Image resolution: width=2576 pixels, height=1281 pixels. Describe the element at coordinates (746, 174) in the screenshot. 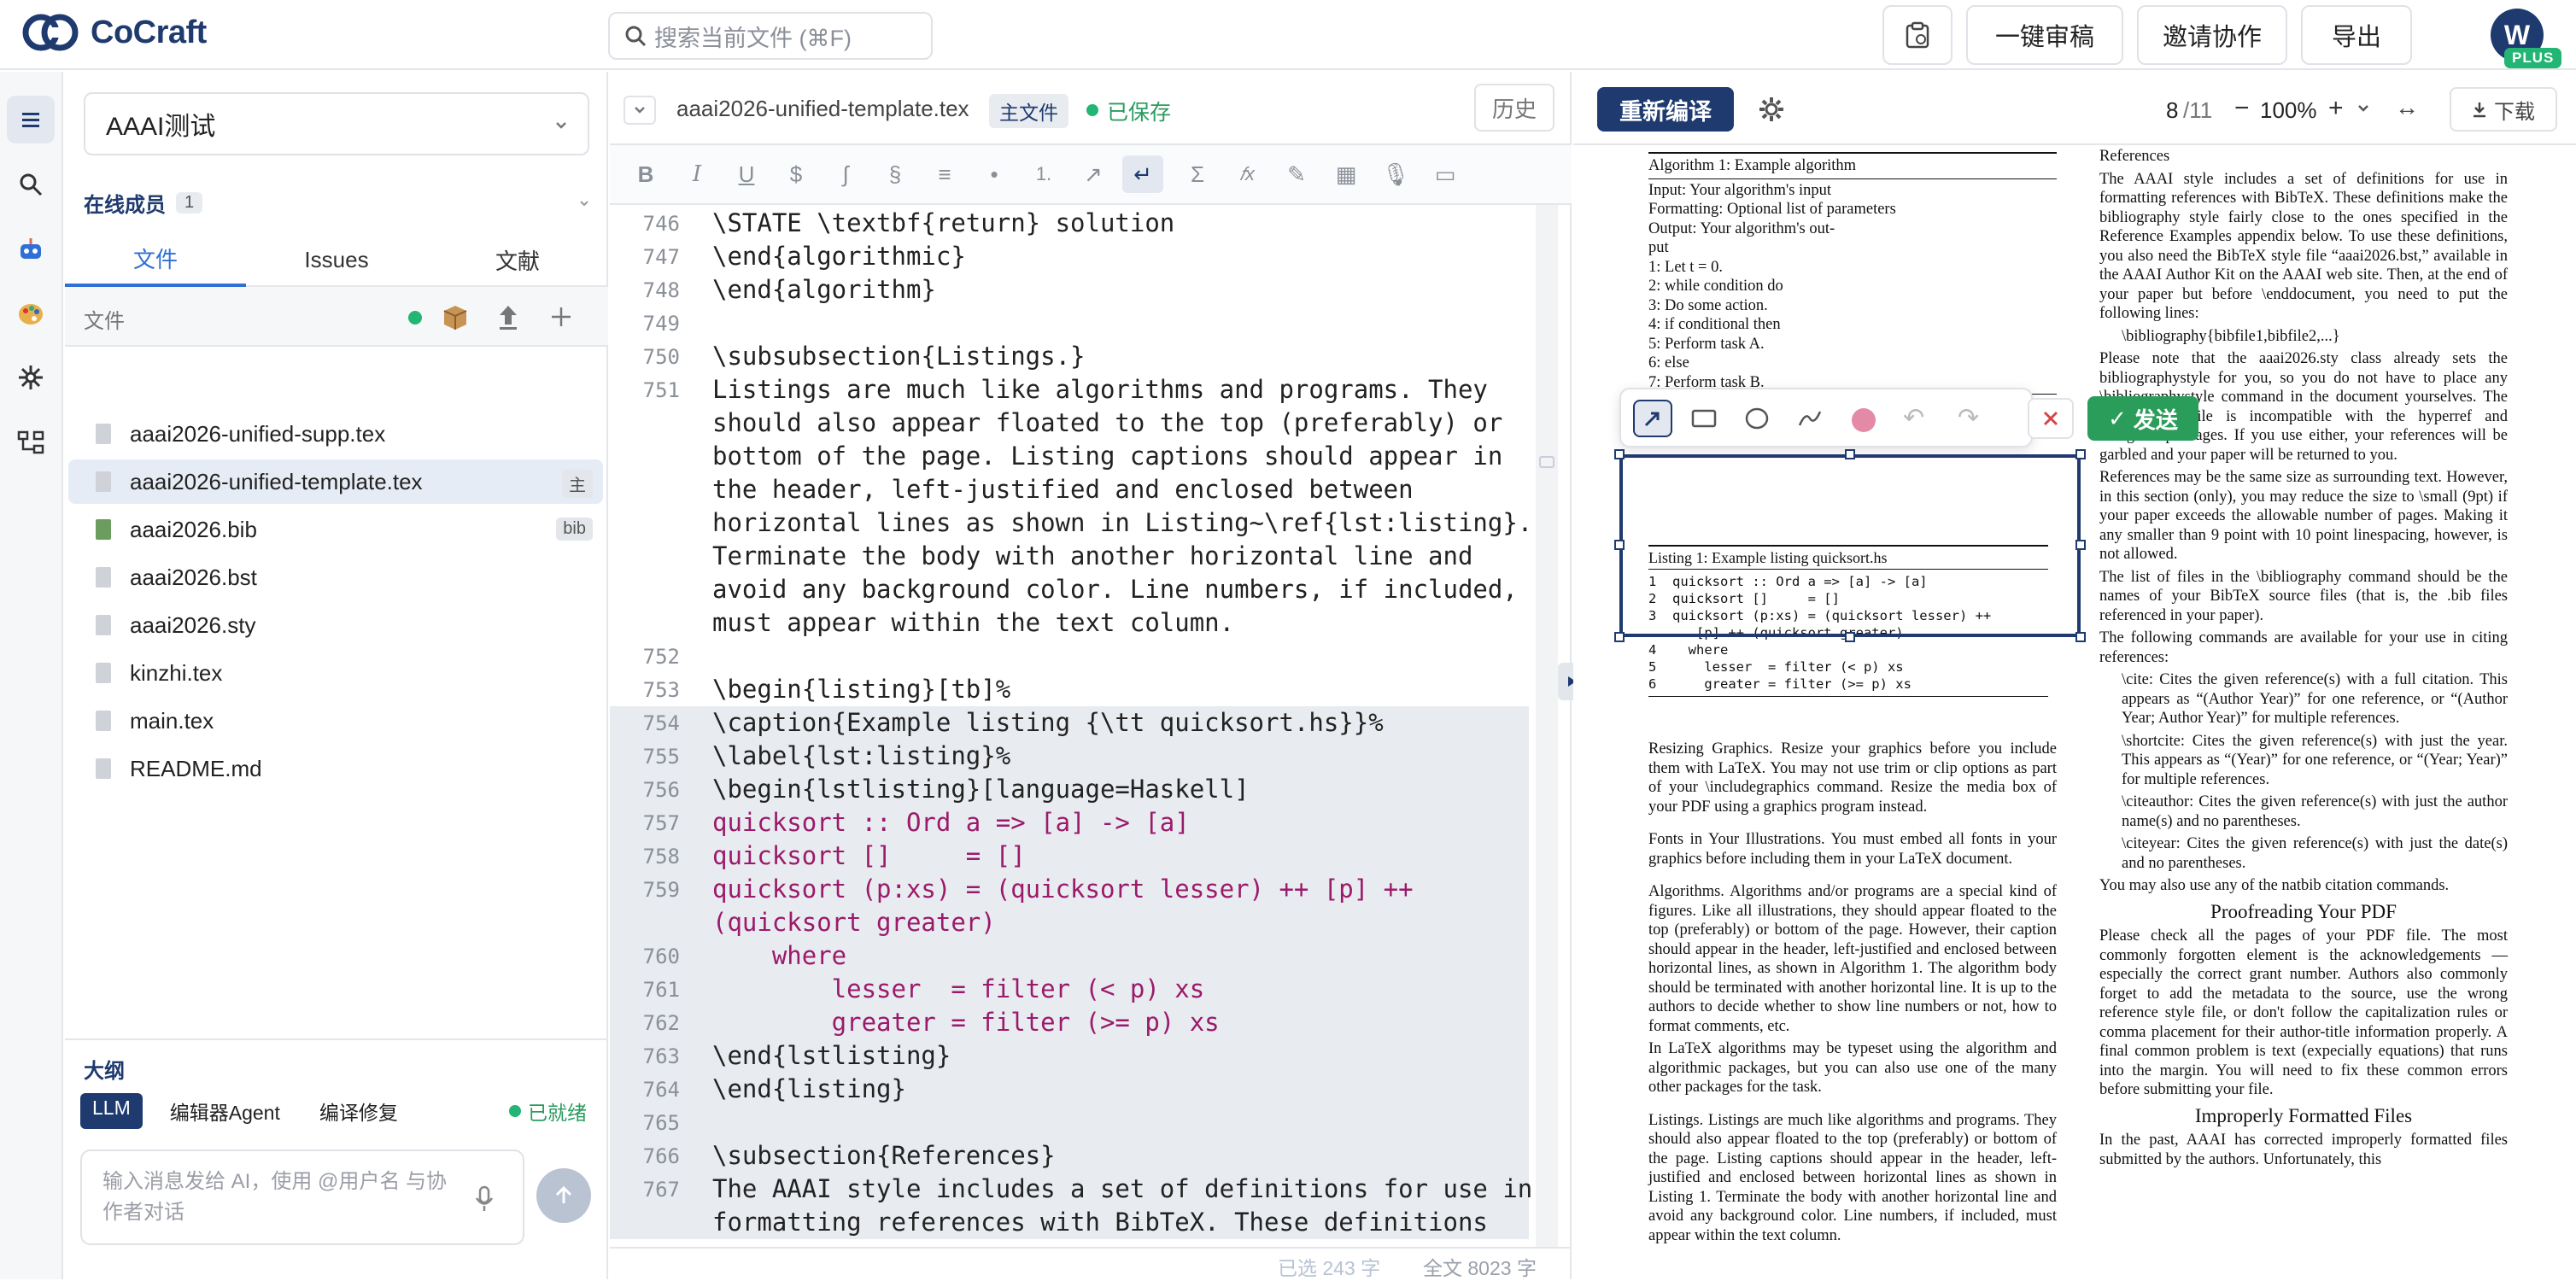

I see `underline-icon: U` at that location.